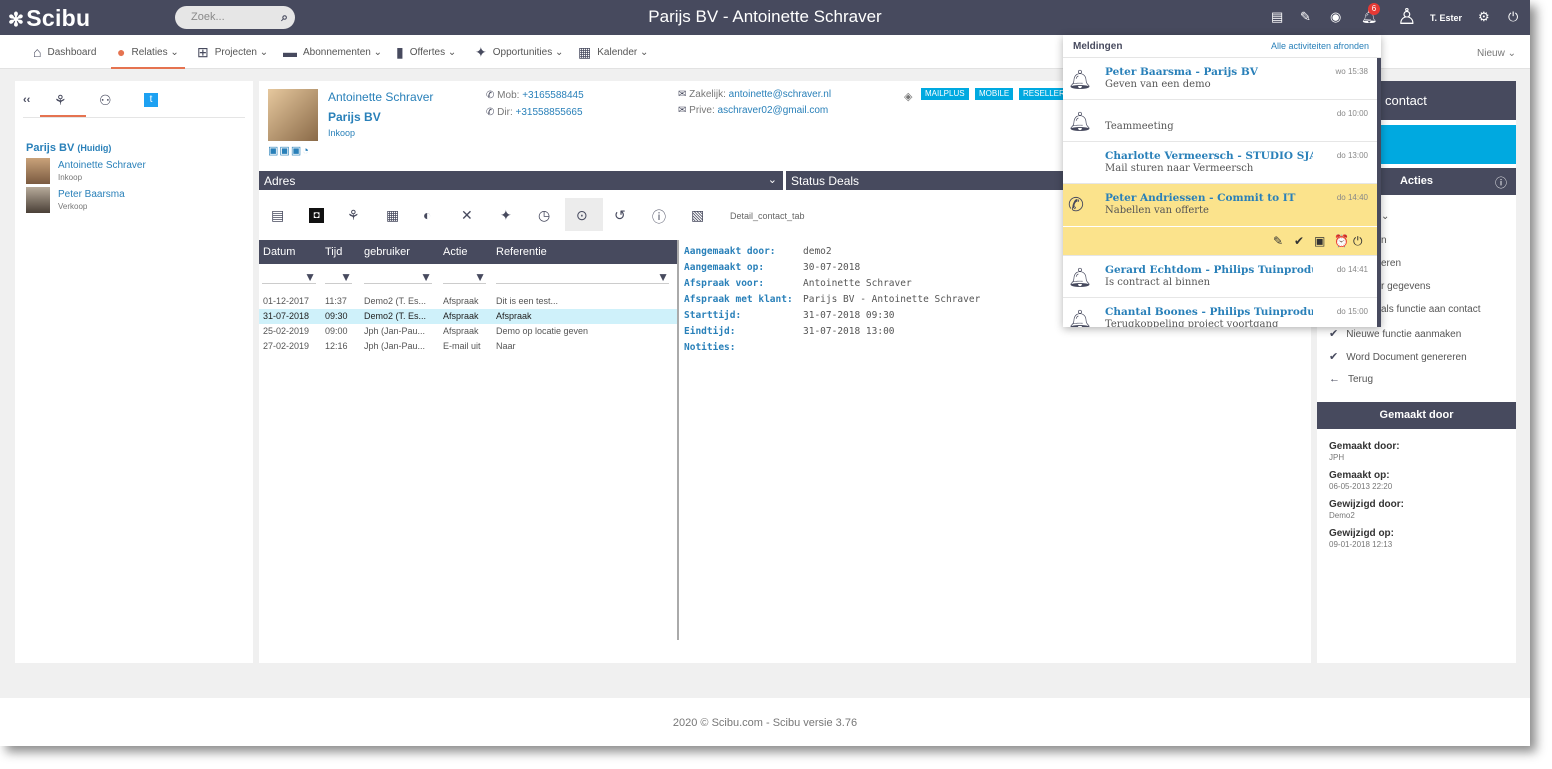 The width and height of the screenshot is (1552, 769). I want to click on person-name: Peter Baarsma, so click(91, 194).